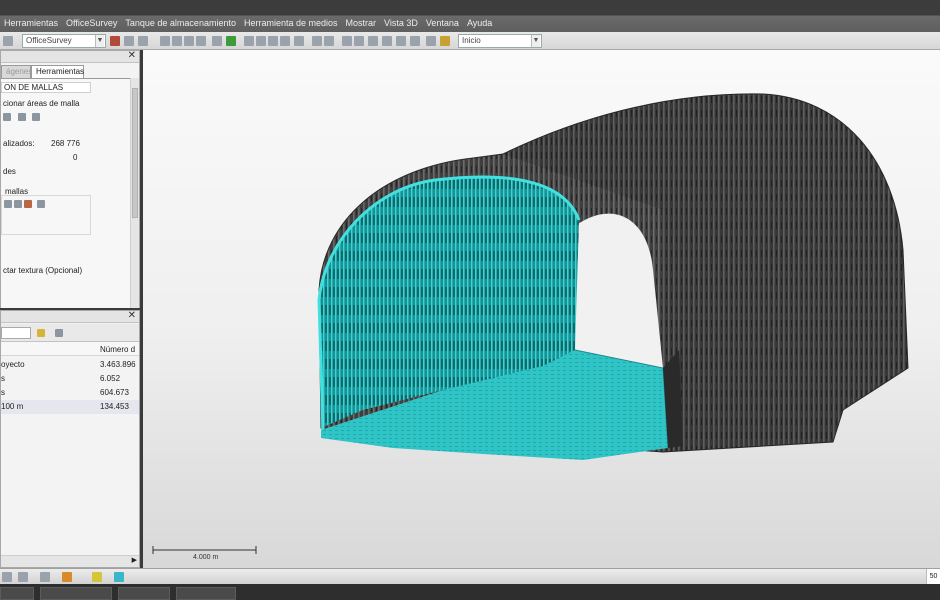 Image resolution: width=940 pixels, height=600 pixels. What do you see at coordinates (18, 204) in the screenshot?
I see `magic-wand-icon` at bounding box center [18, 204].